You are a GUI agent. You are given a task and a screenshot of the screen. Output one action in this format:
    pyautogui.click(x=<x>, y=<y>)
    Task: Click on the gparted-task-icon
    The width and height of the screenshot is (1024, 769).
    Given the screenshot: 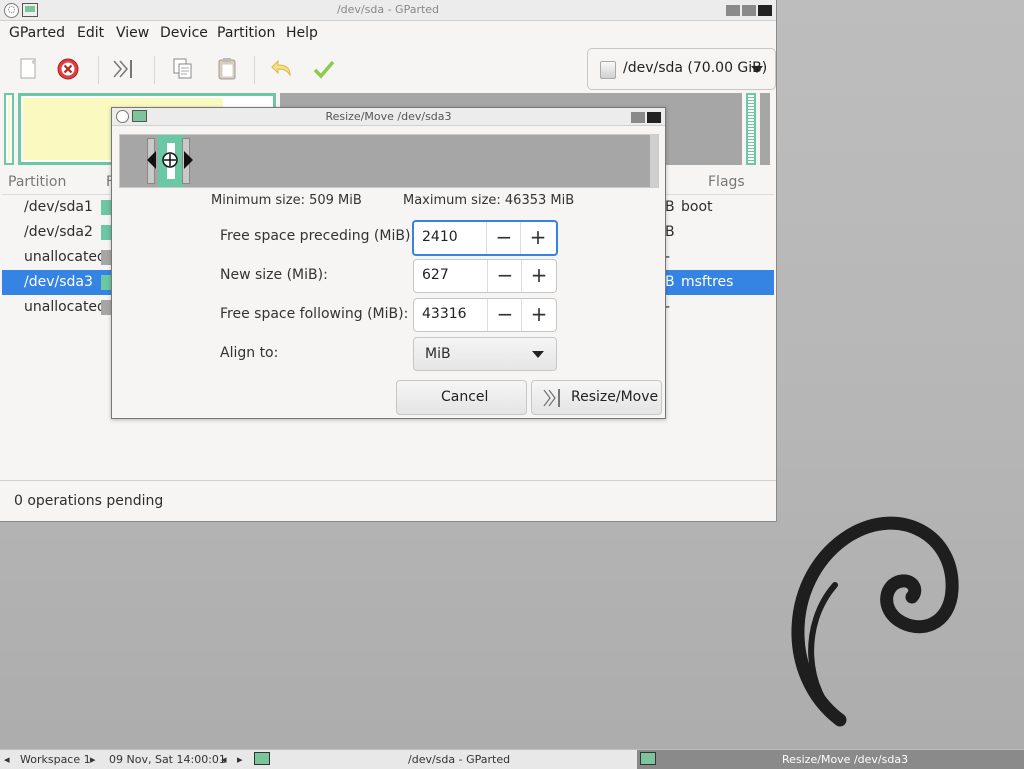 What is the action you would take?
    pyautogui.click(x=262, y=758)
    